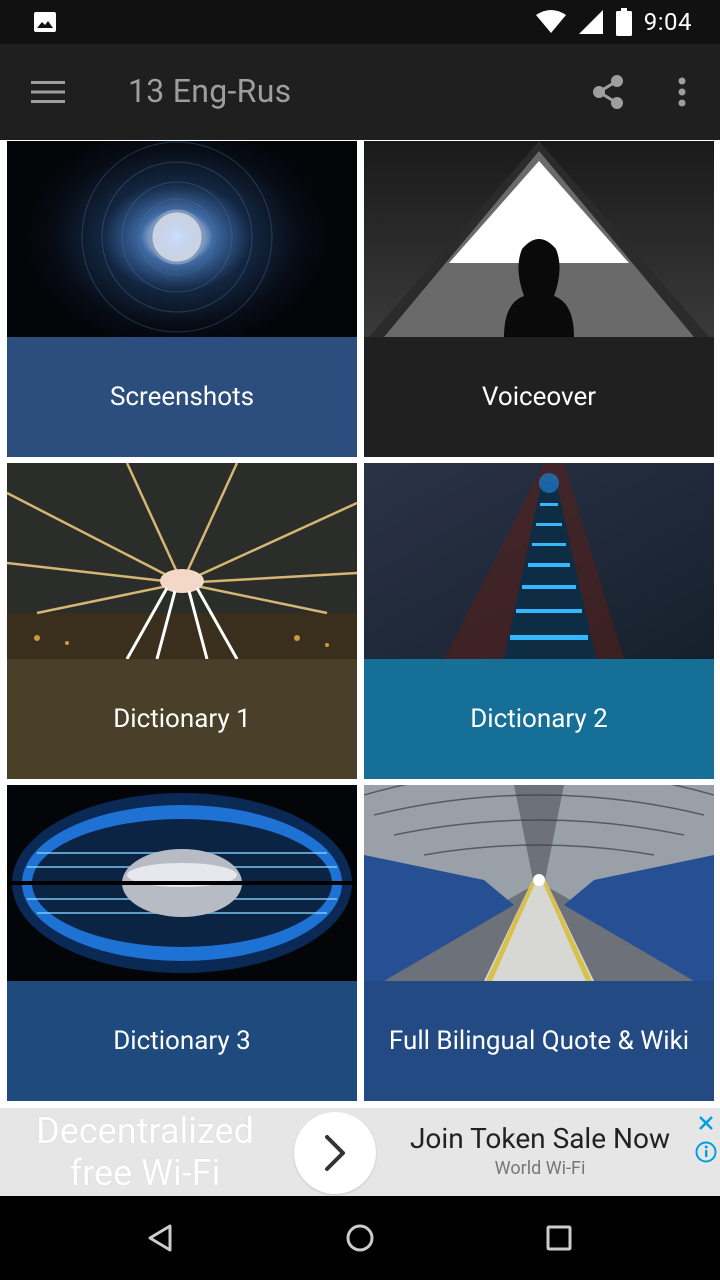 The image size is (720, 1280). I want to click on share-button, so click(608, 92).